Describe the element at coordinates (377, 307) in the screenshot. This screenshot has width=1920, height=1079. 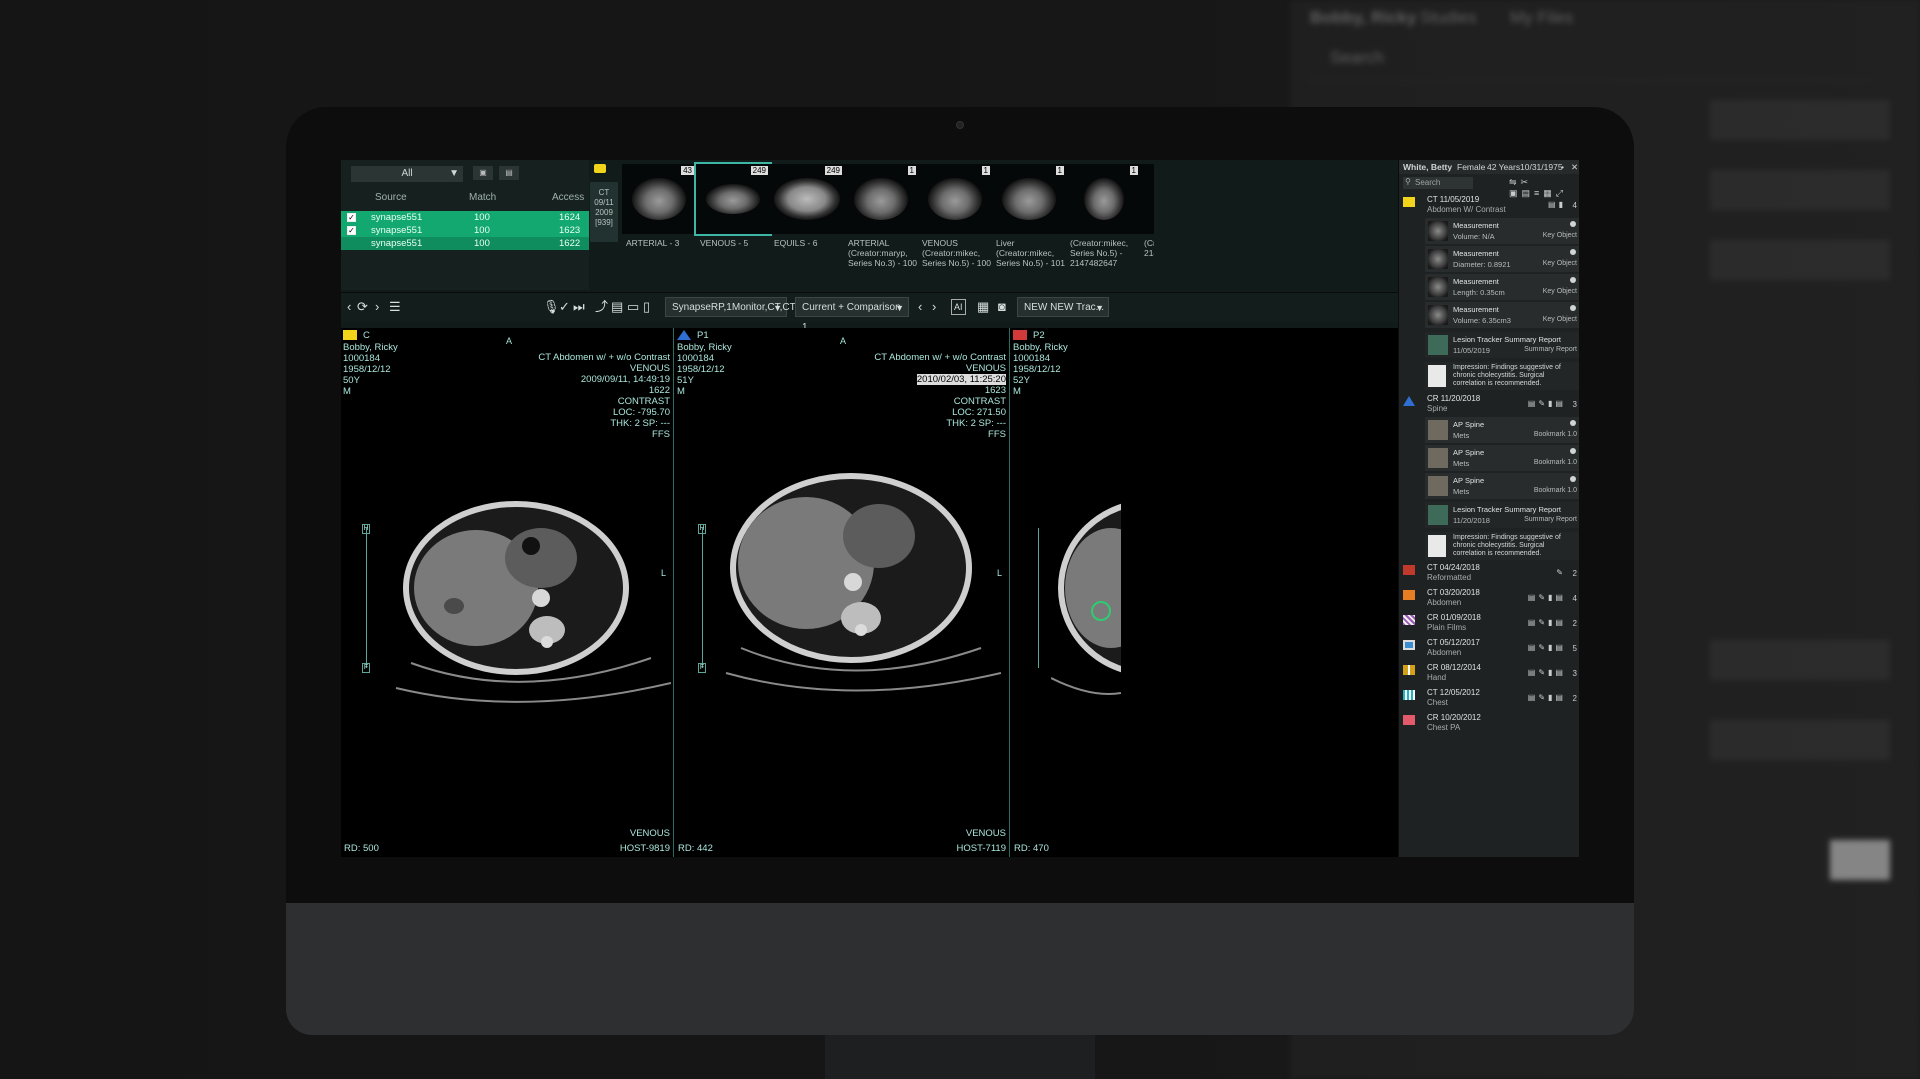
I see `next-arrow-icon: ›` at that location.